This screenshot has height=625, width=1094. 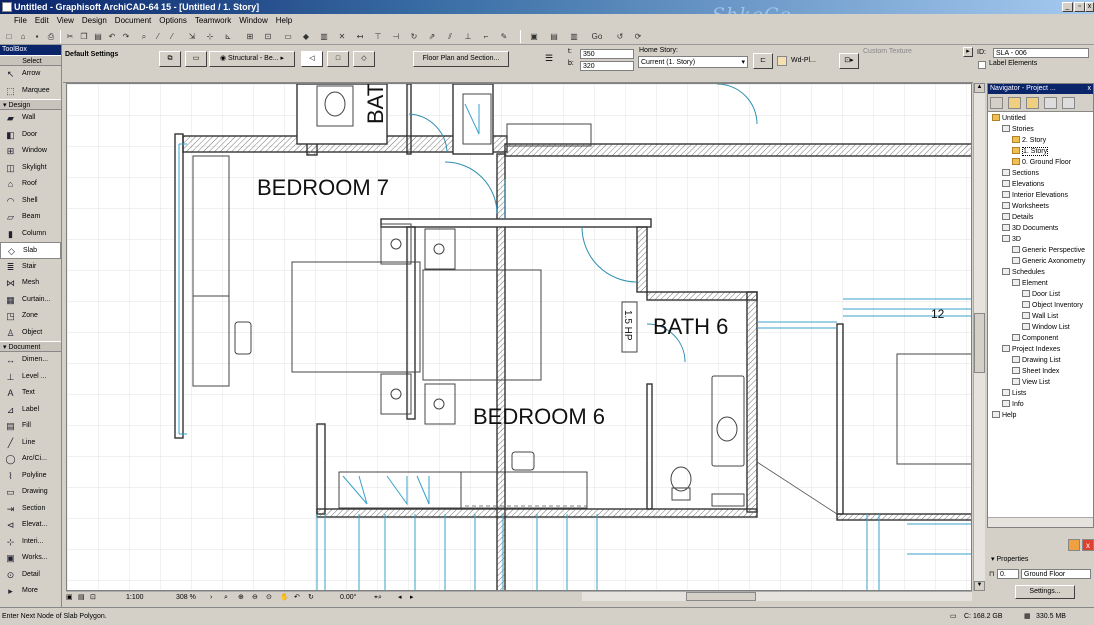 What do you see at coordinates (30, 393) in the screenshot?
I see `tool-text: A Text` at bounding box center [30, 393].